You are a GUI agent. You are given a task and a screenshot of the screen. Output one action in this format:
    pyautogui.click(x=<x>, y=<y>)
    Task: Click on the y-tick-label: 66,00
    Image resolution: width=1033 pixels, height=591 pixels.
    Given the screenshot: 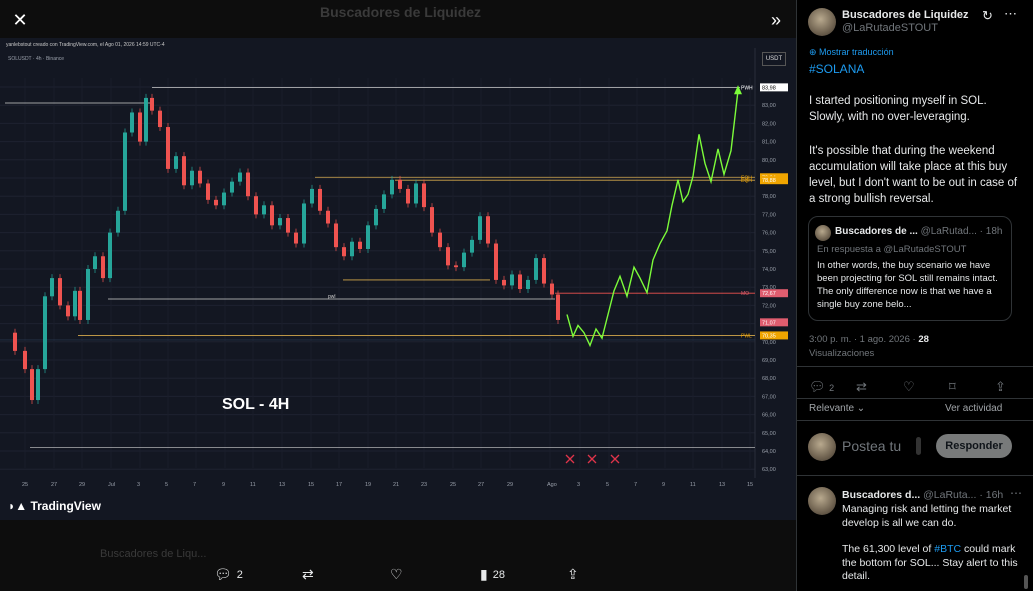 What is the action you would take?
    pyautogui.click(x=769, y=416)
    